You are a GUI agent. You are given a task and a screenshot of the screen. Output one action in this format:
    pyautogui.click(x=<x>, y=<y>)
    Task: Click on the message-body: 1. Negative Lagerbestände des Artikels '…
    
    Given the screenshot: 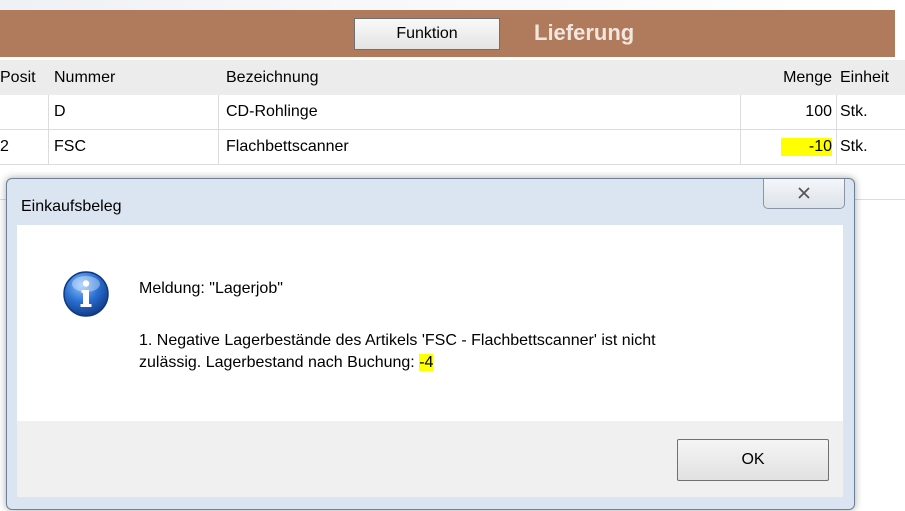 What is the action you would take?
    pyautogui.click(x=479, y=352)
    